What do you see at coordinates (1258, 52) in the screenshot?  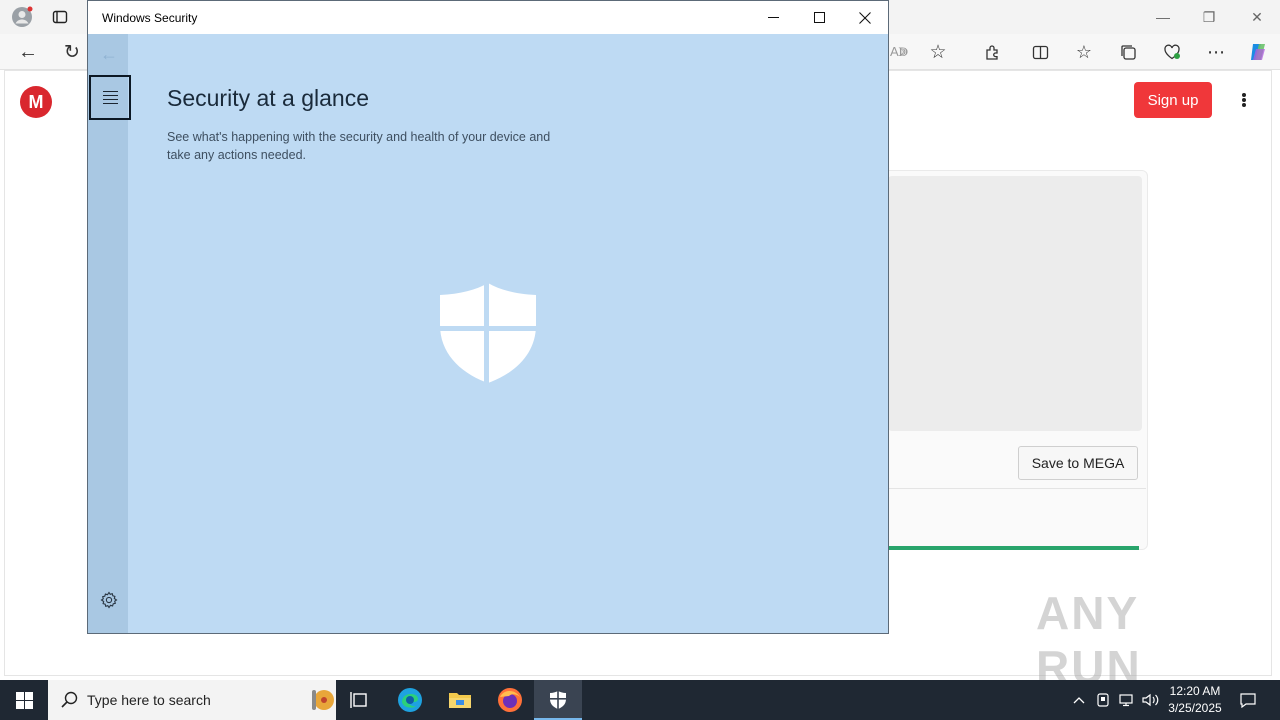 I see `copilot-icon` at bounding box center [1258, 52].